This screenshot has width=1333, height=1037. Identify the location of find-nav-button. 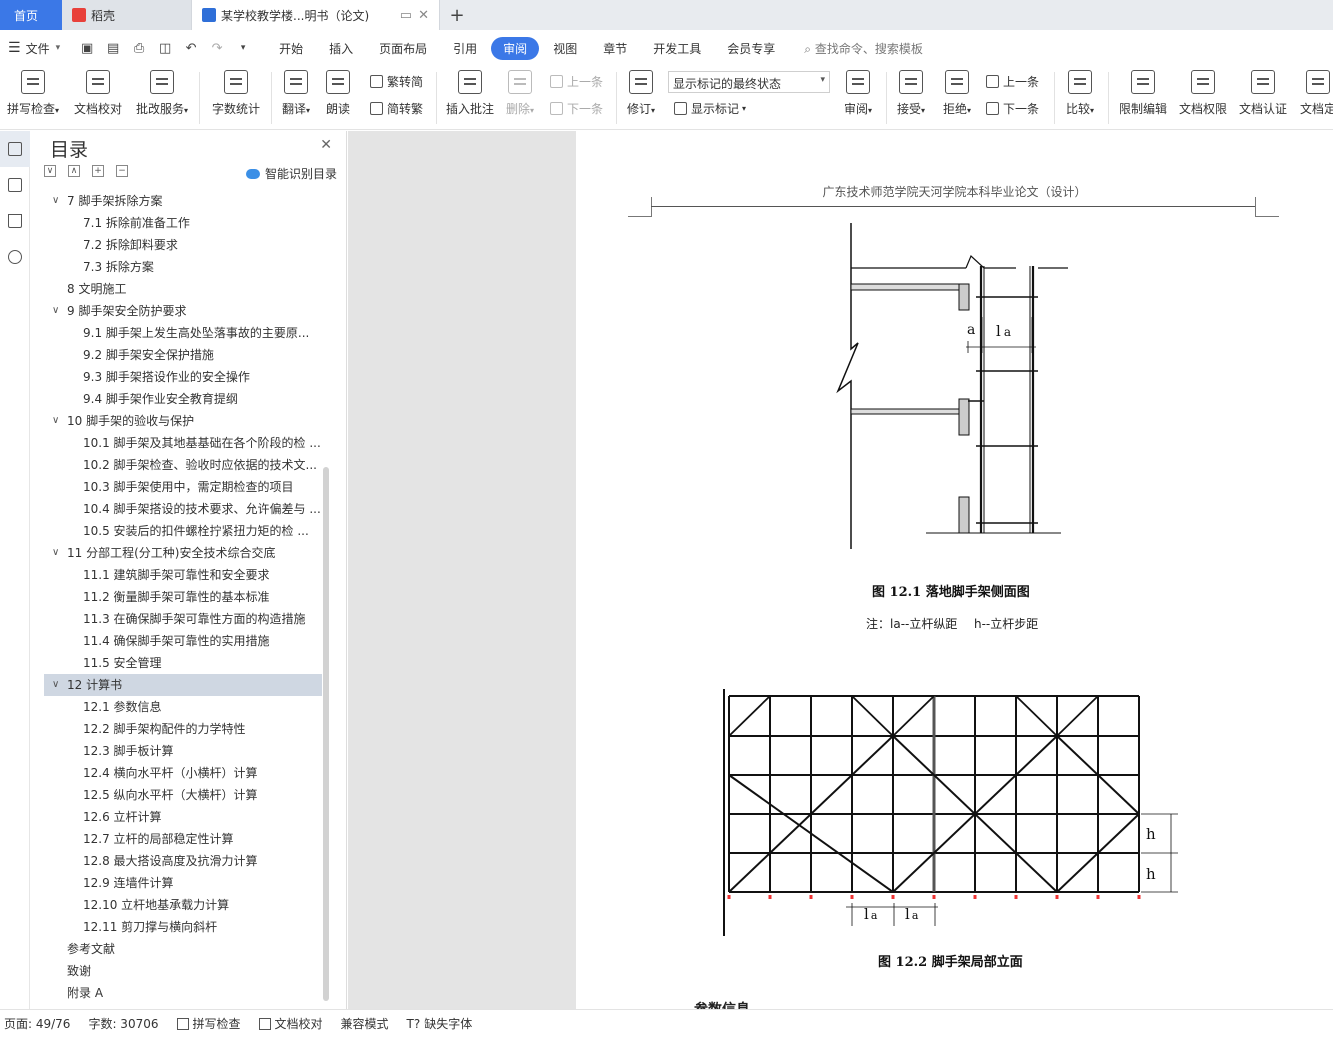
(15, 257).